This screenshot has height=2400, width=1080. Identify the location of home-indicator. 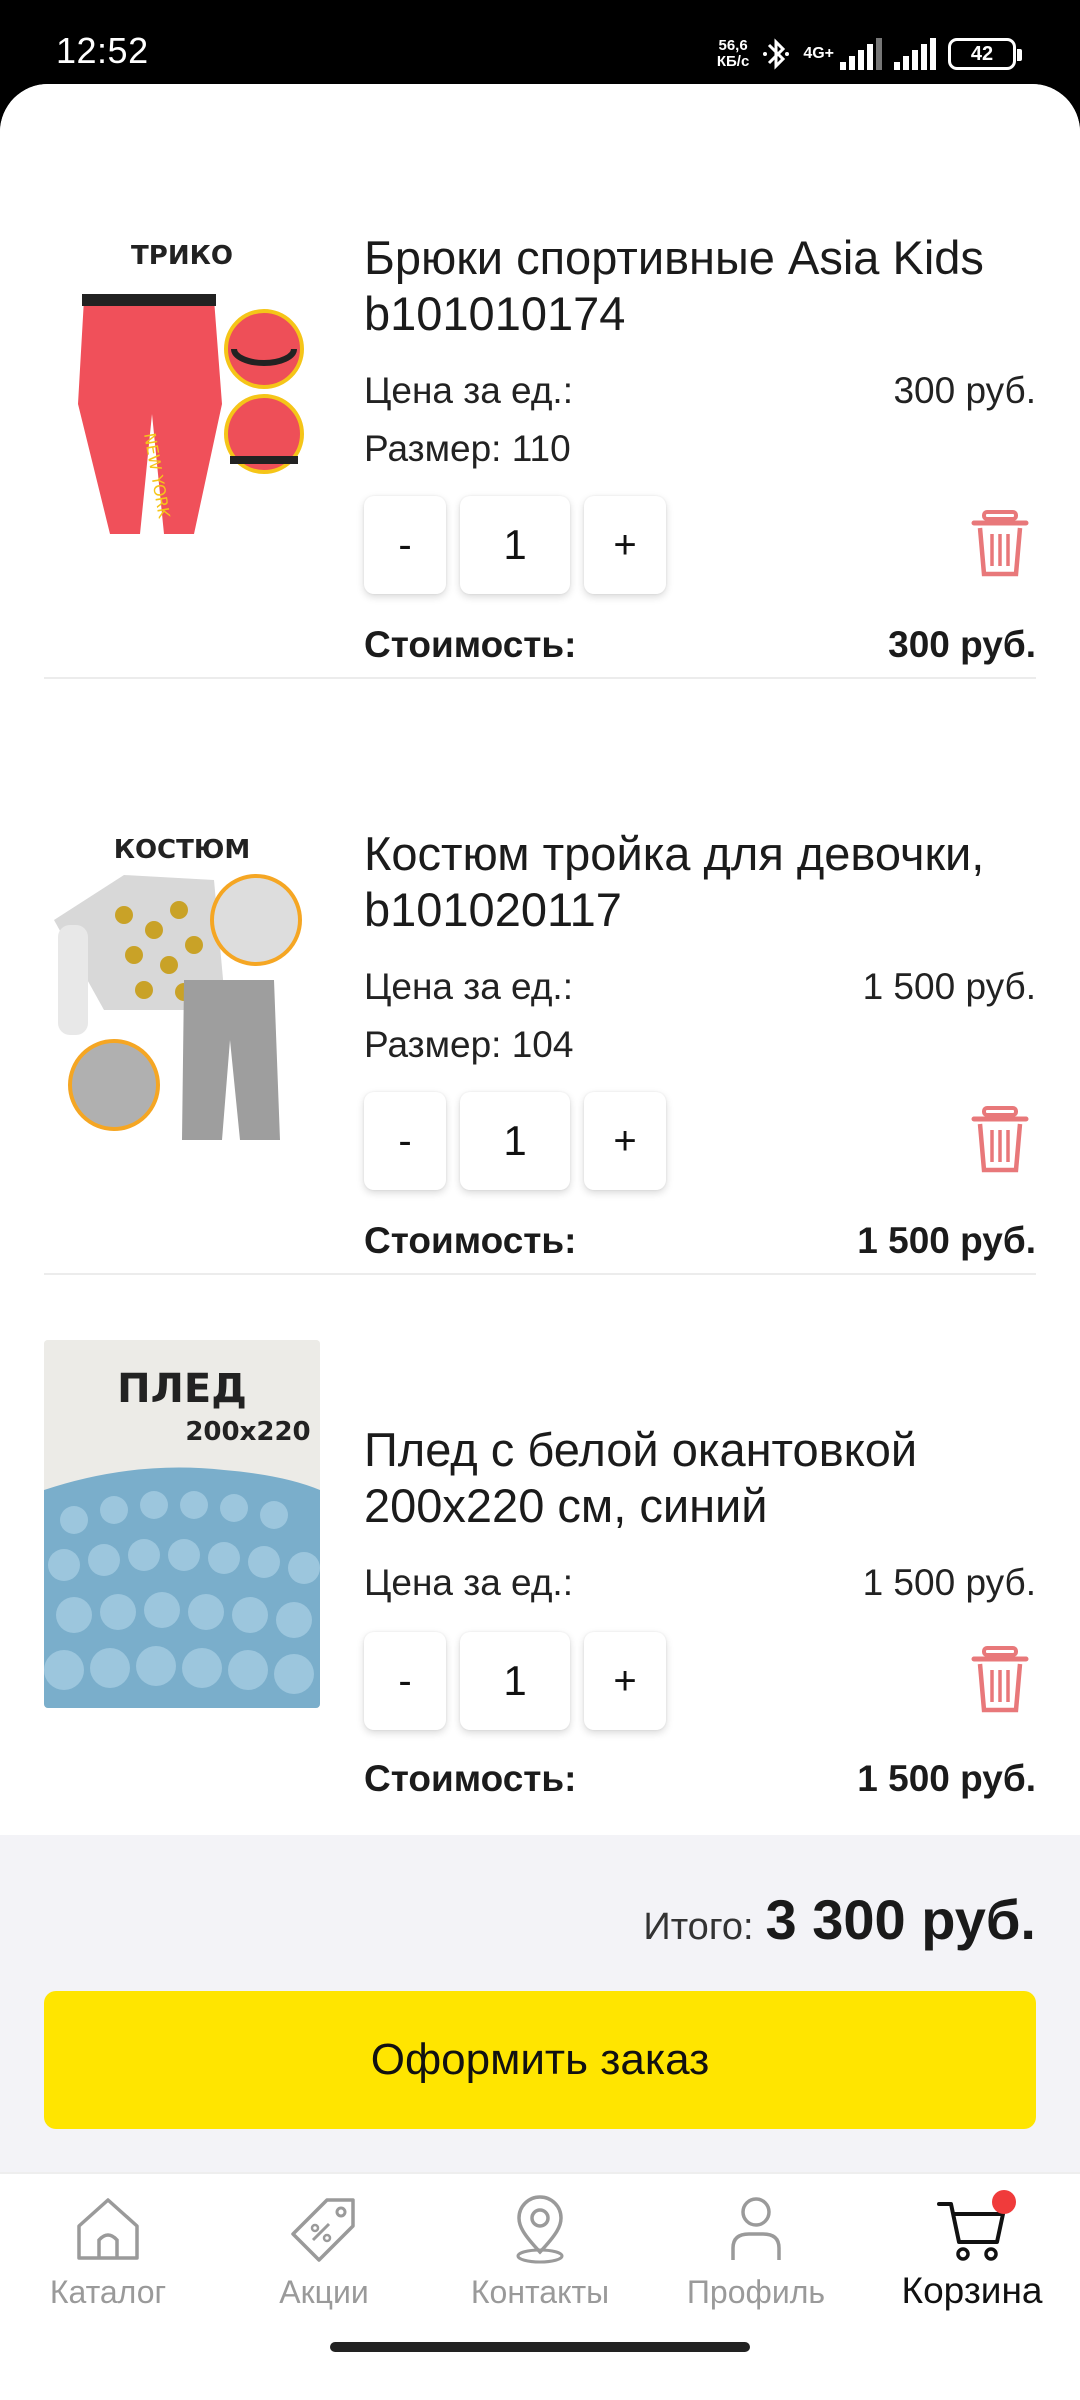
(540, 2347).